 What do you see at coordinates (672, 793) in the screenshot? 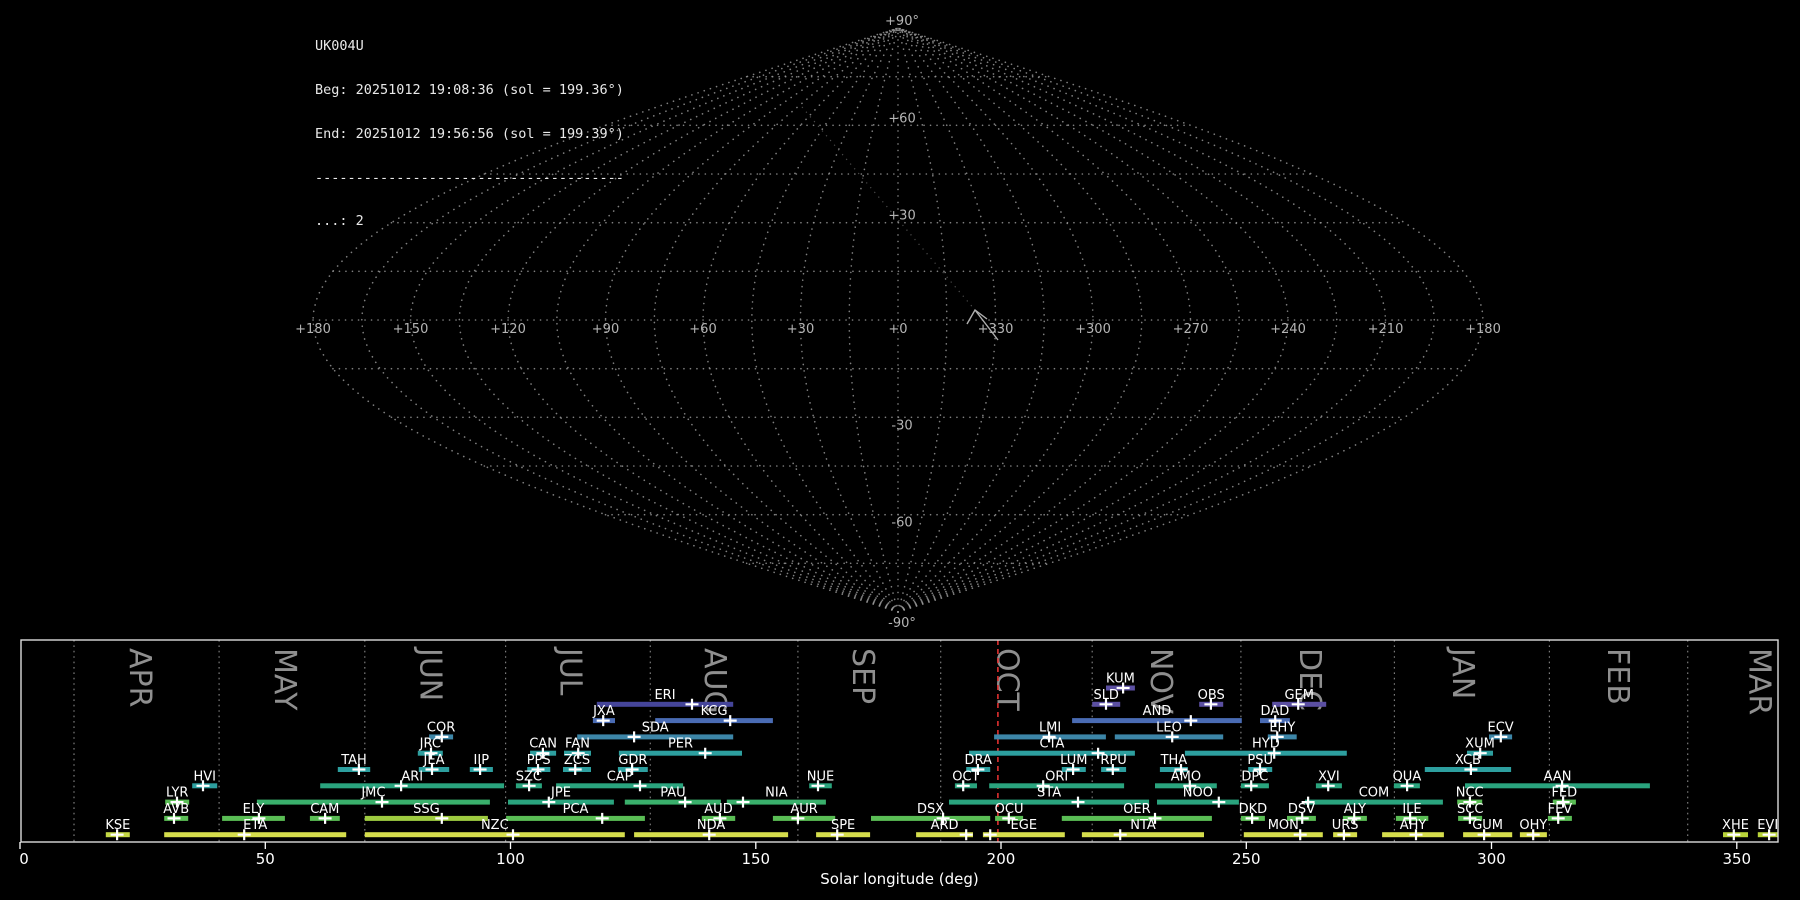
I see `shower-label-PAU: PAU` at bounding box center [672, 793].